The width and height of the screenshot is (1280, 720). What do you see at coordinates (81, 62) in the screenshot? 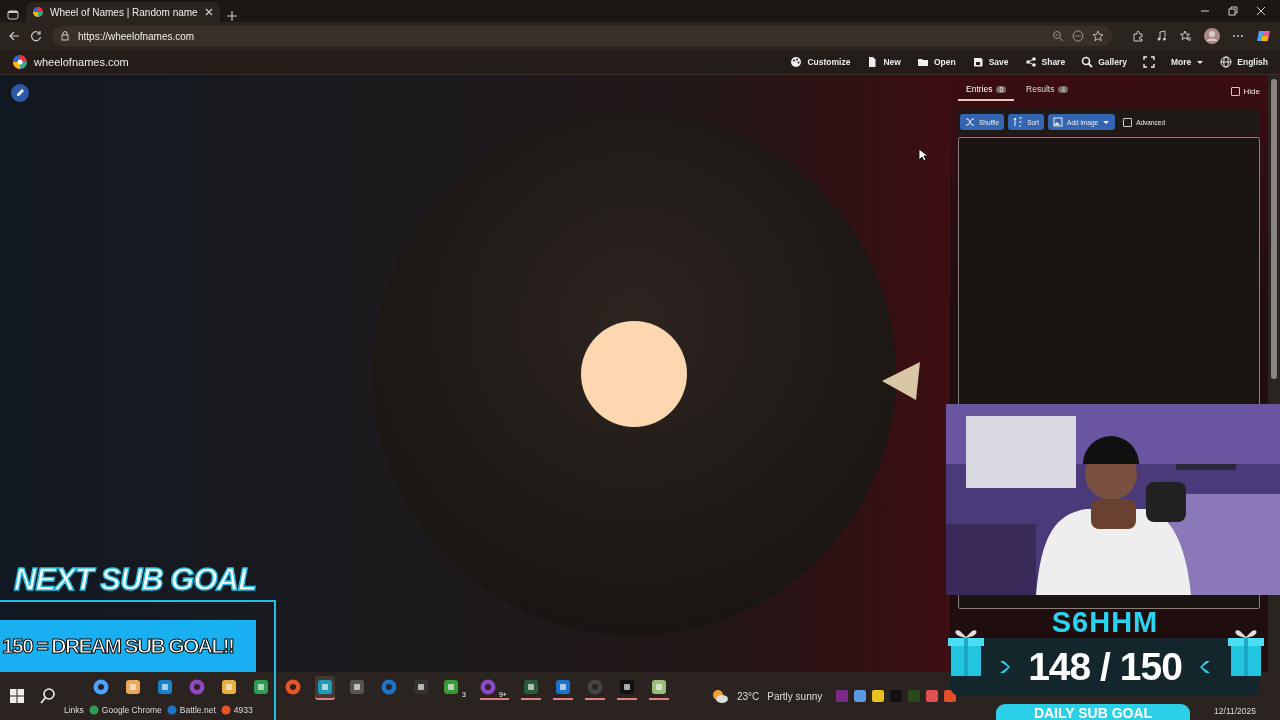
I see `site-logo-text: wheelofnames.com` at bounding box center [81, 62].